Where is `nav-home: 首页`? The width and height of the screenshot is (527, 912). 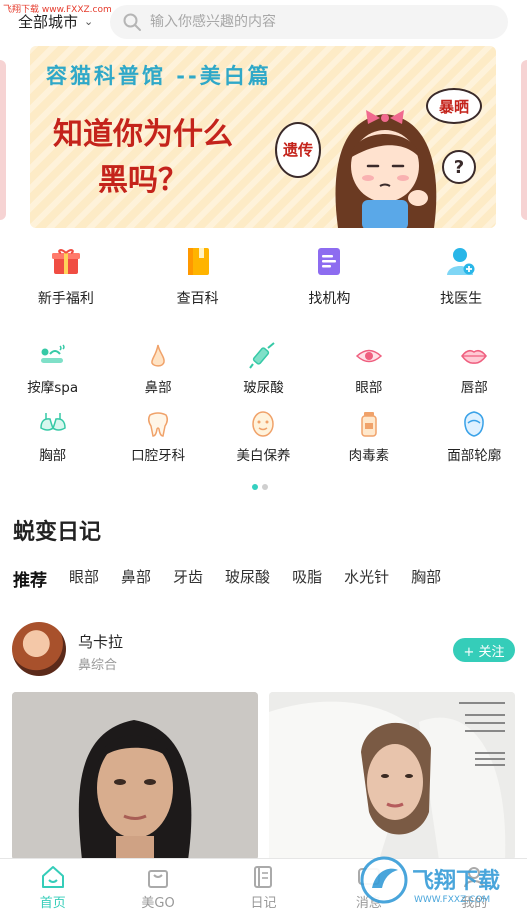
nav-home: 首页 is located at coordinates (52, 885).